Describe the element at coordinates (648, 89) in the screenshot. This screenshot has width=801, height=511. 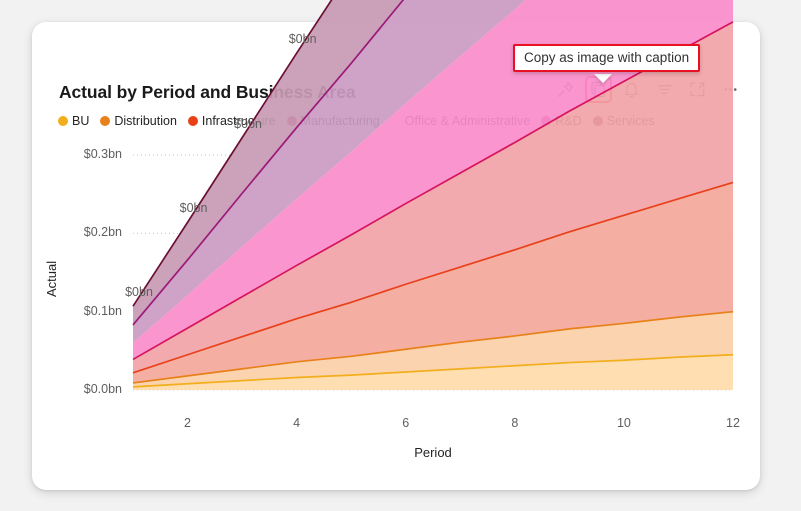
I see `visual-header-icons` at that location.